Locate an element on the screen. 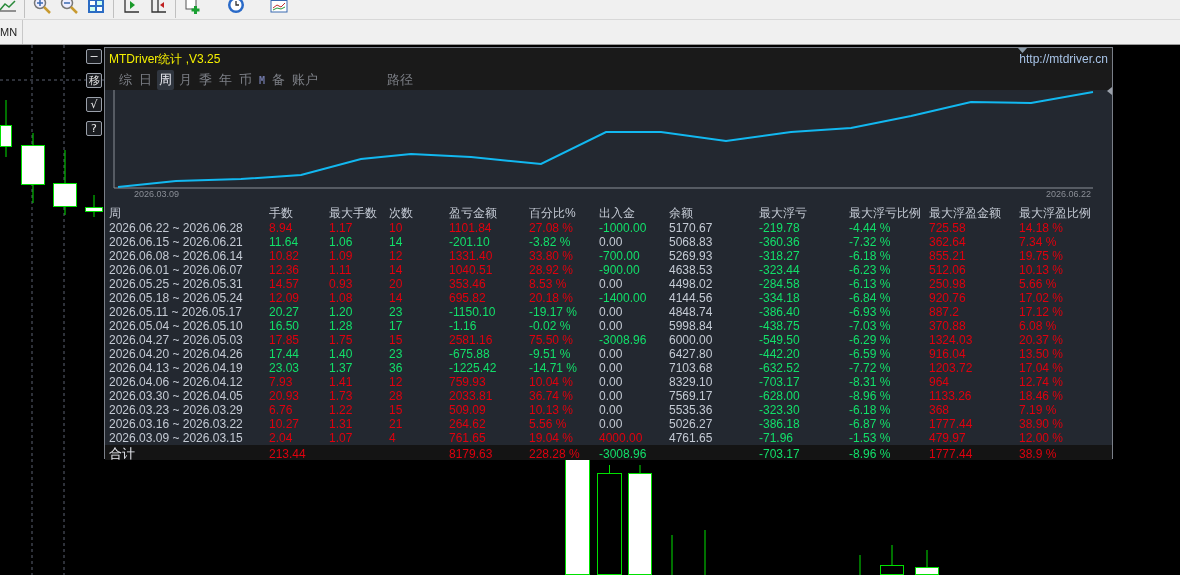  column-header: 周 is located at coordinates (115, 213).